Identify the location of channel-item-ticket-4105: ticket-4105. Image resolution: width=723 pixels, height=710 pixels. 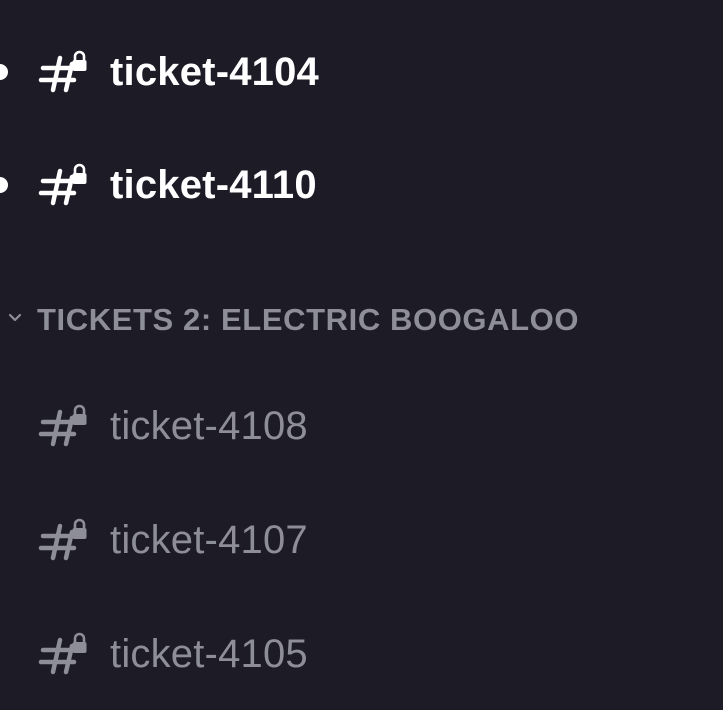
(361, 654).